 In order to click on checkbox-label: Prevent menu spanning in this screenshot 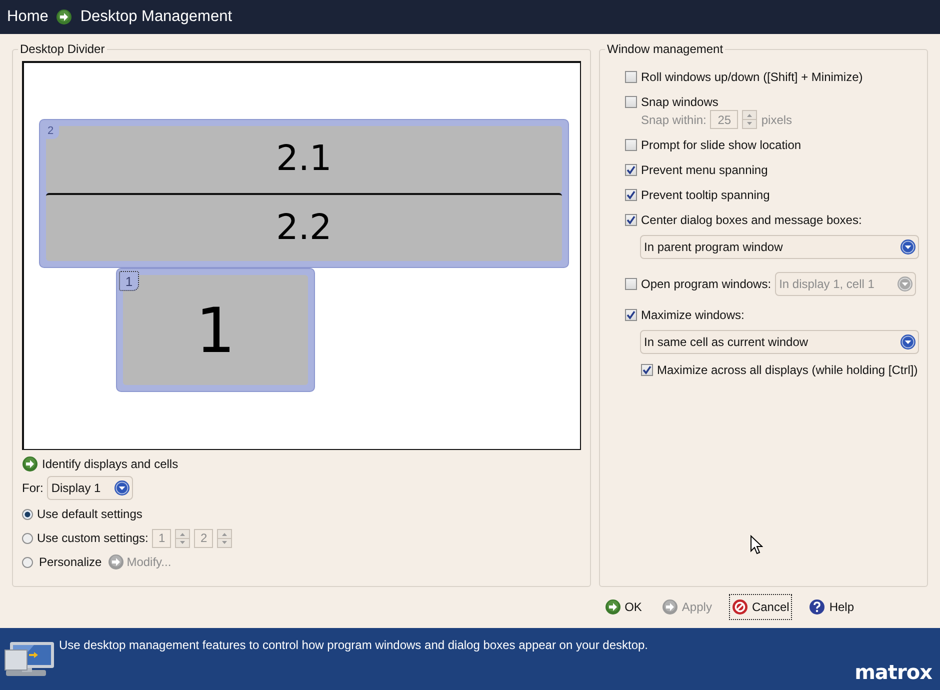, I will do `click(704, 169)`.